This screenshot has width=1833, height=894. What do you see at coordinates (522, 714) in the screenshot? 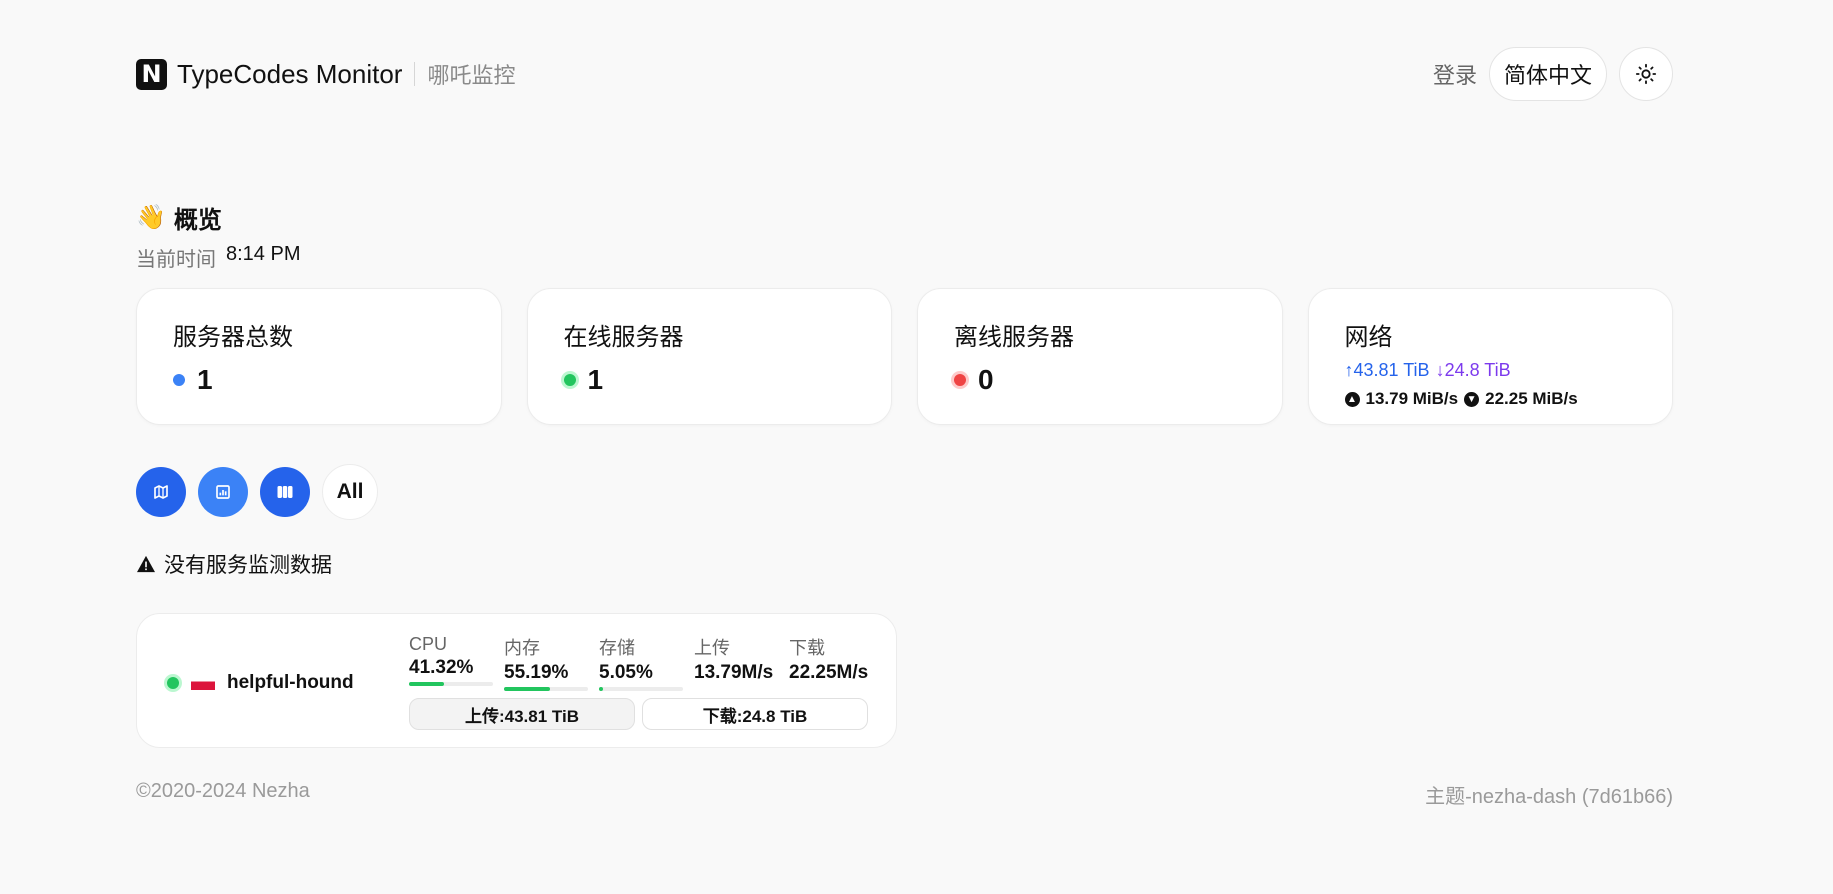
I see `upload-total-badge: 上传:43.81 TiB` at bounding box center [522, 714].